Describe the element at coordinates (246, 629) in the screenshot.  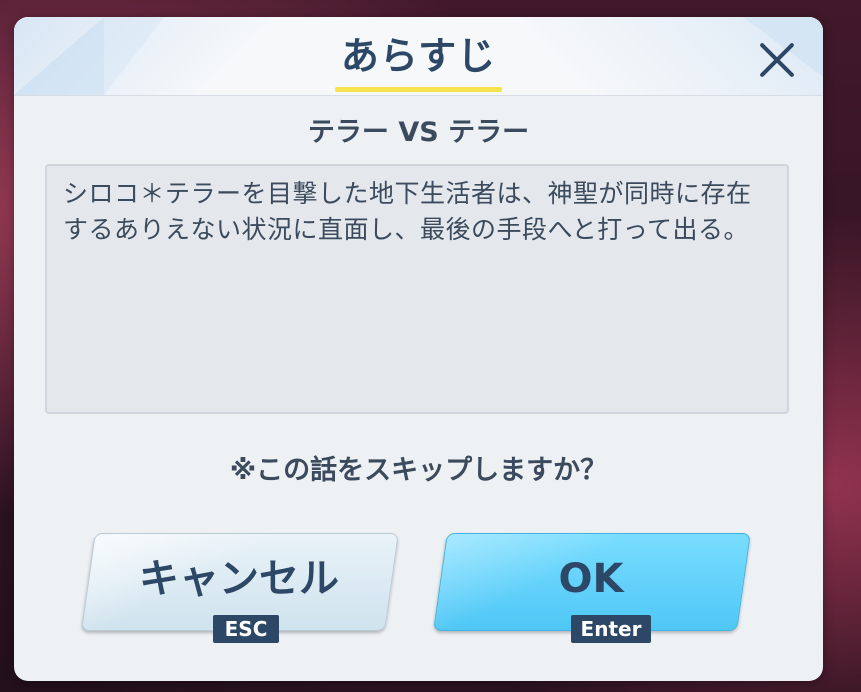
I see `esc-key-badge: ESC` at that location.